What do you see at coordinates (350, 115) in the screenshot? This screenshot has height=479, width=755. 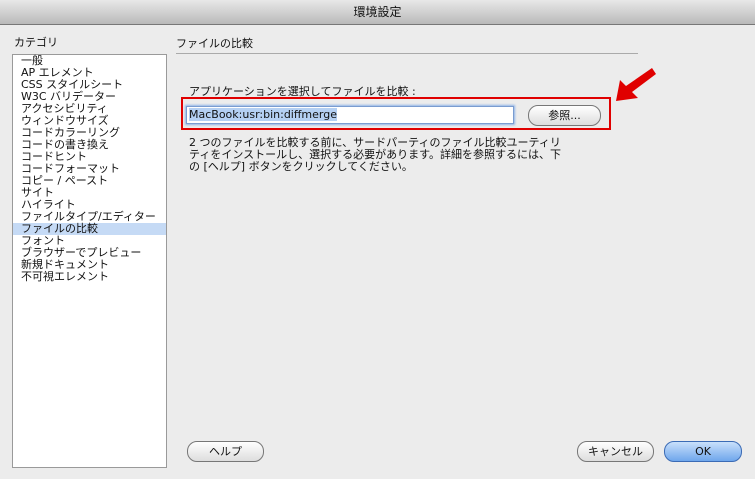 I see `compare-app-input: MacBook:usr:bin:diffmerge` at bounding box center [350, 115].